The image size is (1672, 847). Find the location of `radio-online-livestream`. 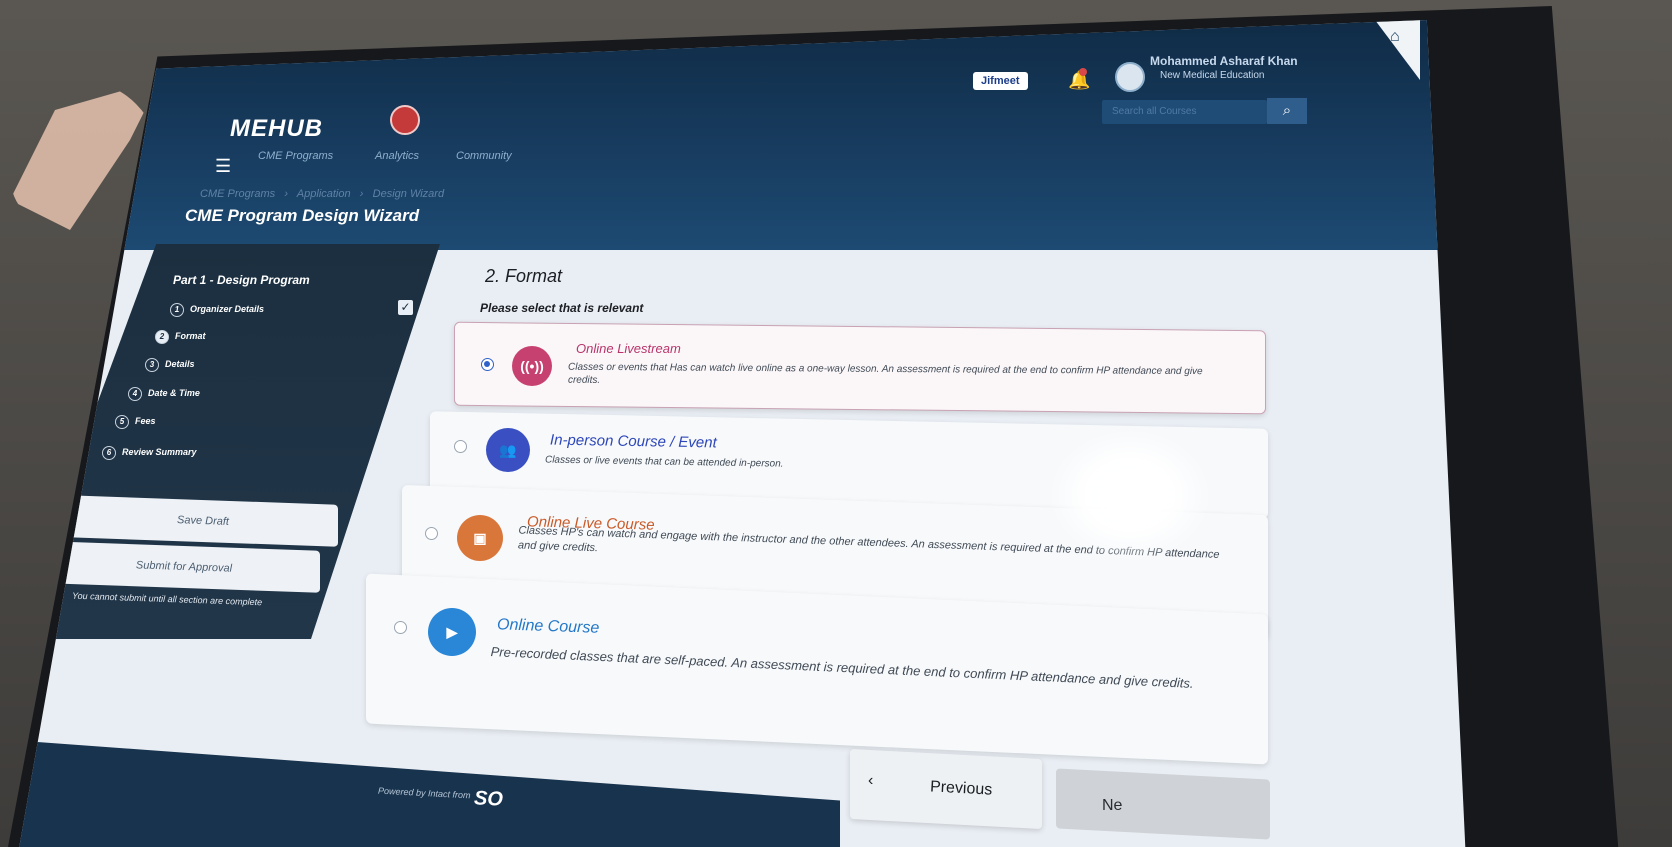

radio-online-livestream is located at coordinates (487, 364).